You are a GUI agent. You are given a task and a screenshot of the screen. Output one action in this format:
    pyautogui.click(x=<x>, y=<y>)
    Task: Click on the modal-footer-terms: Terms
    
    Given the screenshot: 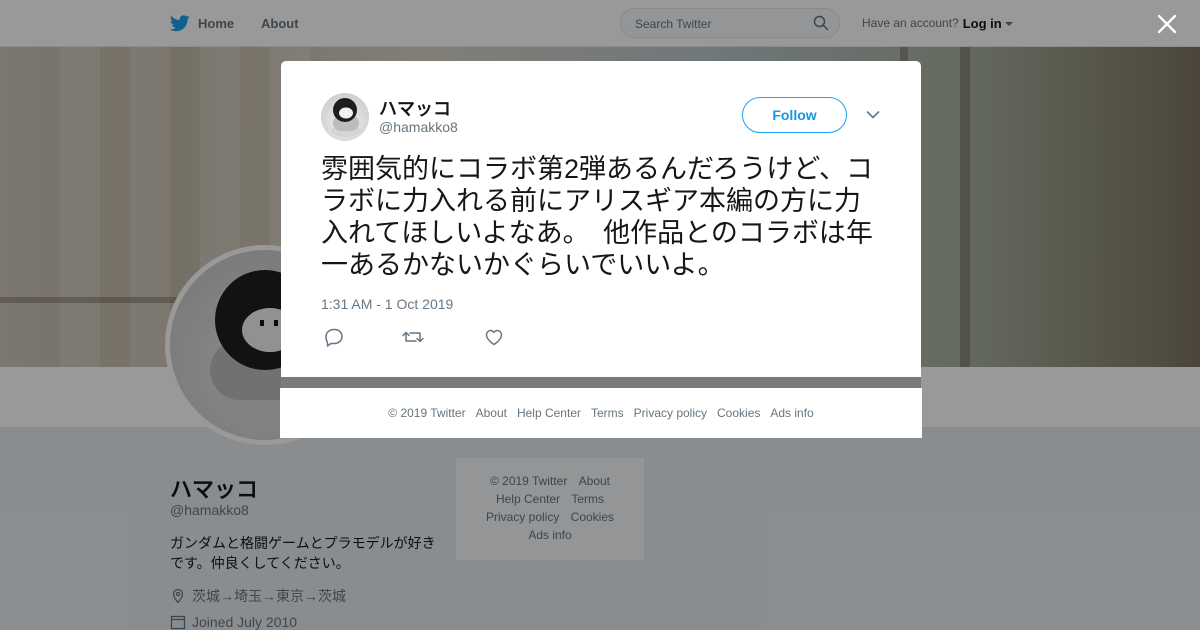 What is the action you would take?
    pyautogui.click(x=607, y=413)
    